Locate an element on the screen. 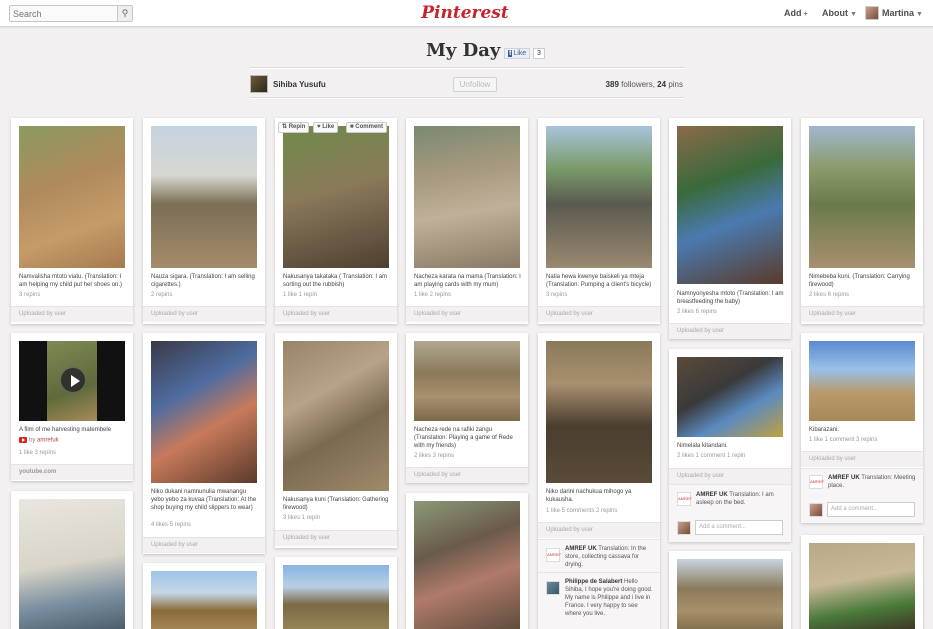  like-button: ♥ Like is located at coordinates (326, 127).